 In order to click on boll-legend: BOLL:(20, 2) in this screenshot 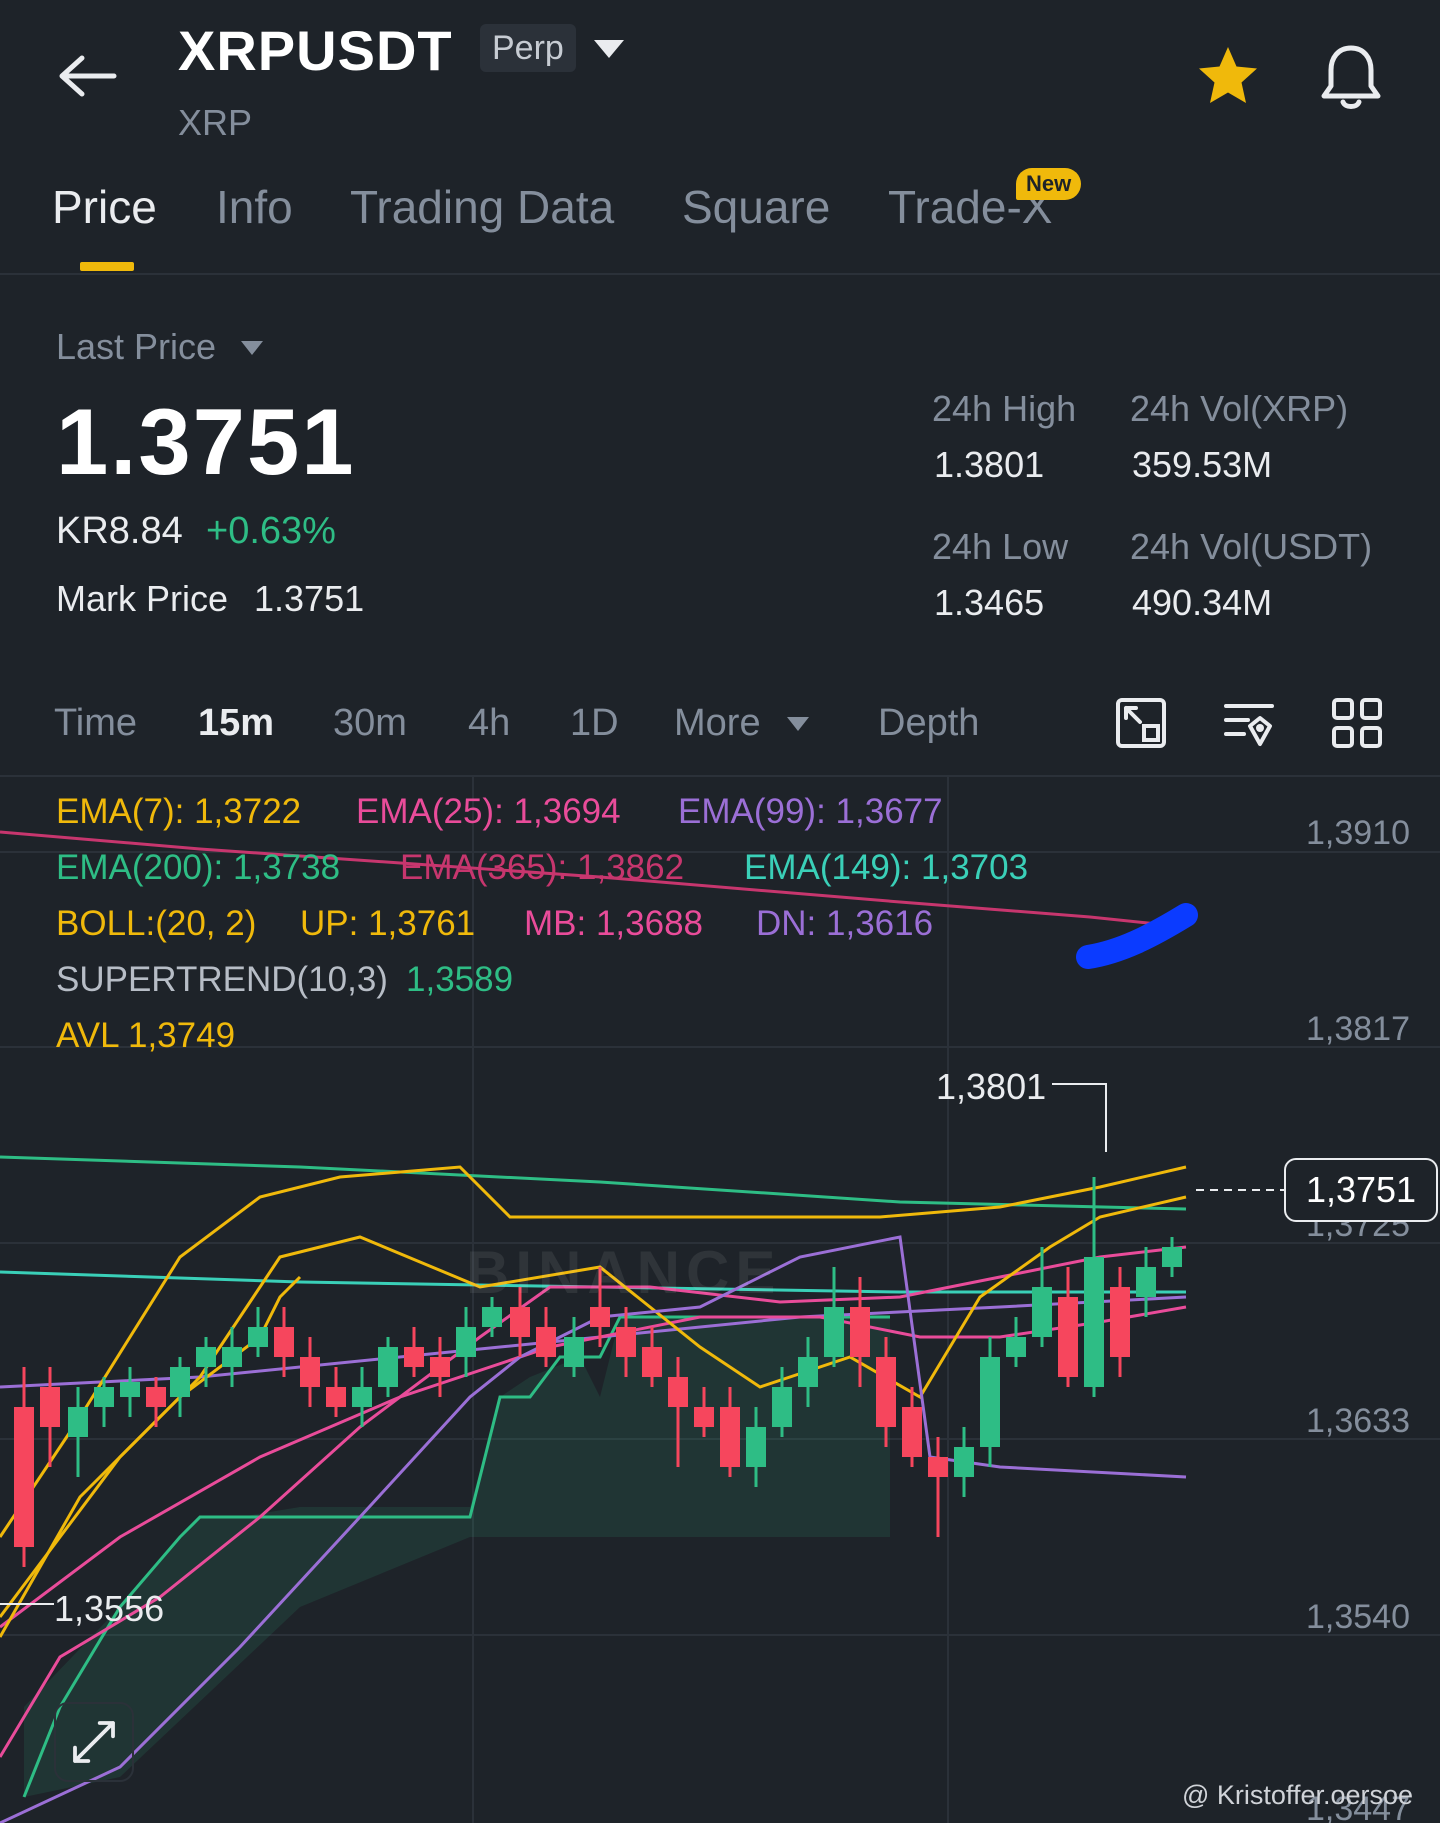, I will do `click(156, 923)`.